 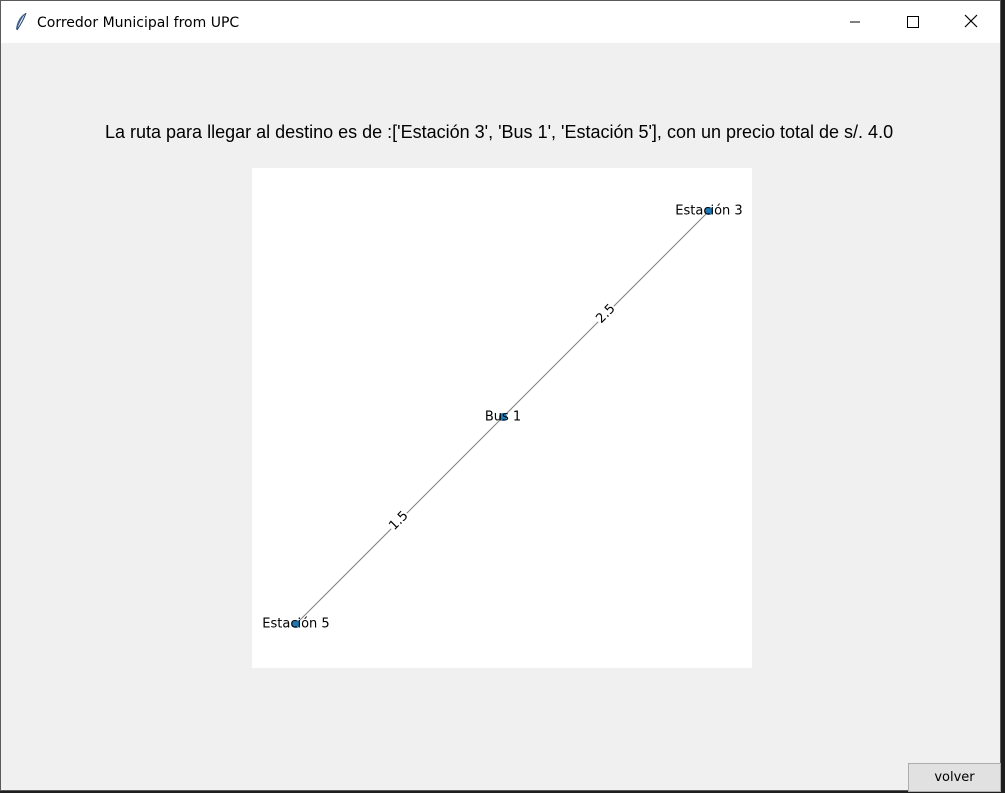 I want to click on maximize-icon, so click(x=913, y=22).